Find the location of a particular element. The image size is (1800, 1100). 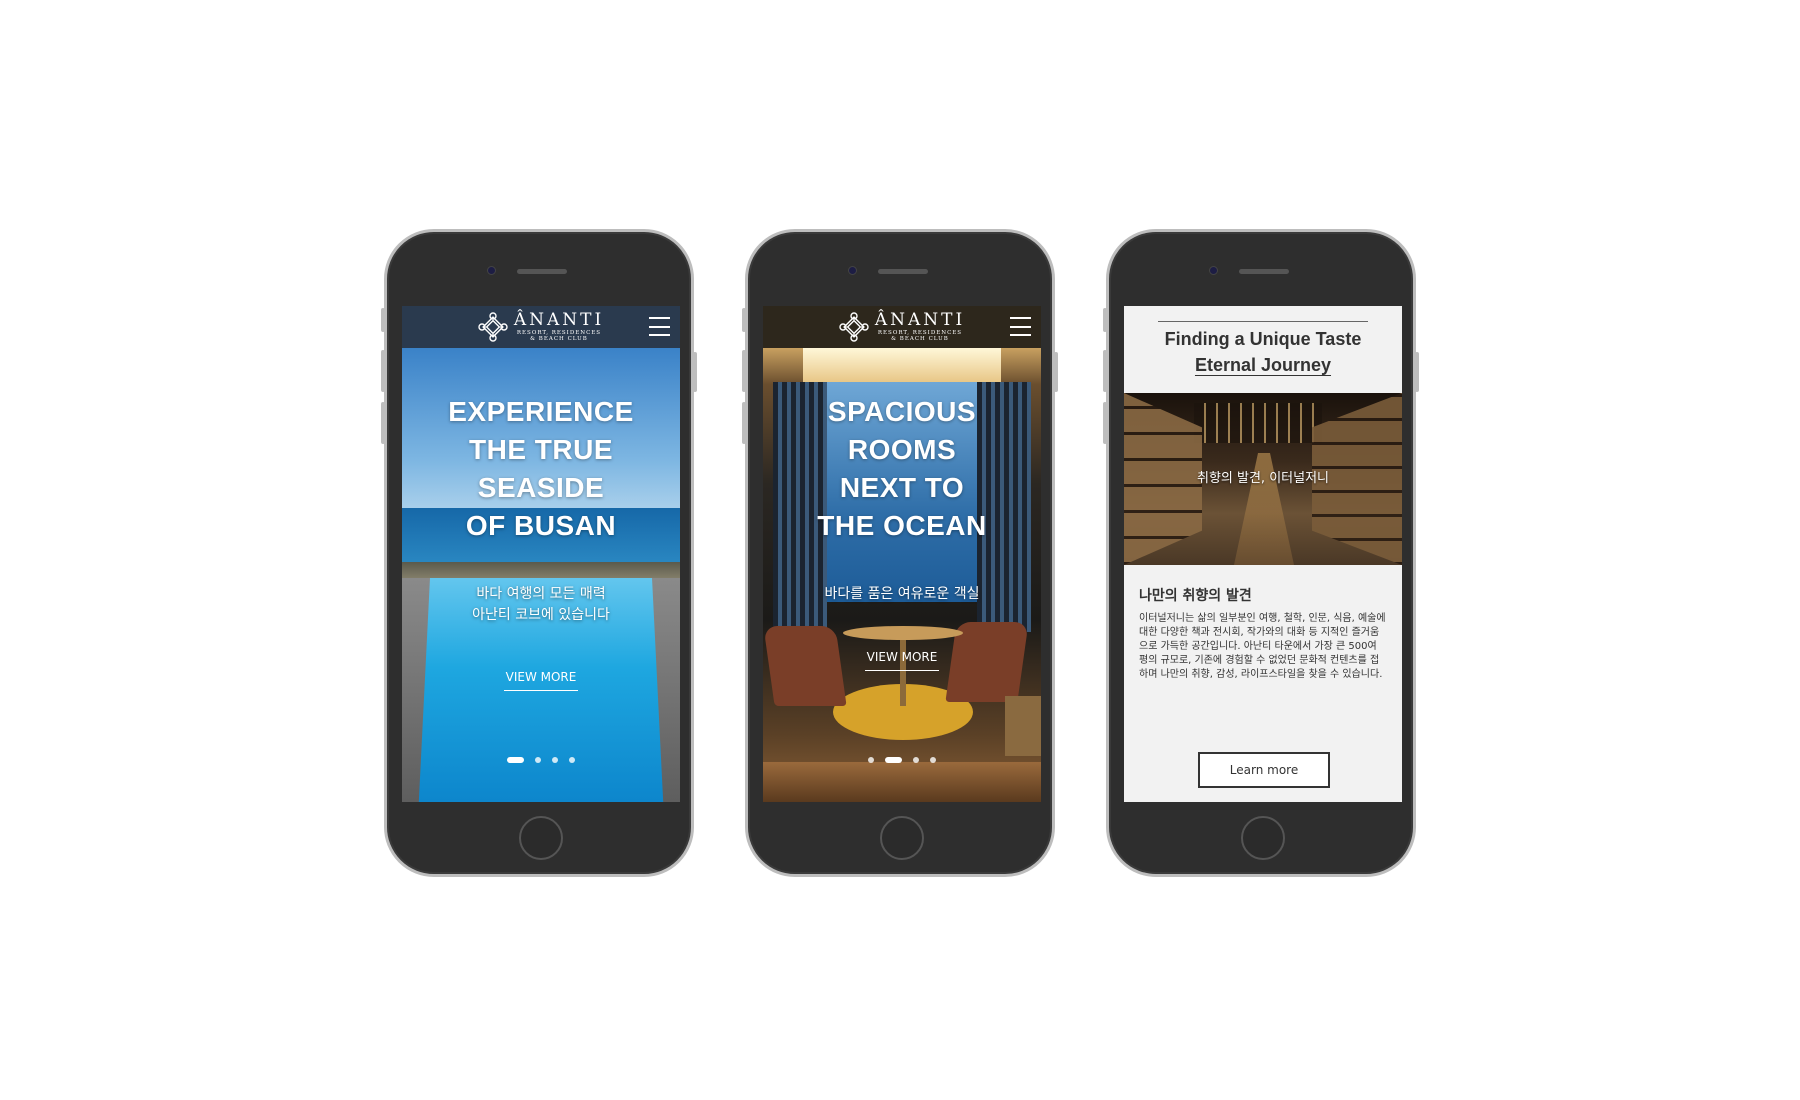

hero-title-line: THE TRUE is located at coordinates (541, 449).